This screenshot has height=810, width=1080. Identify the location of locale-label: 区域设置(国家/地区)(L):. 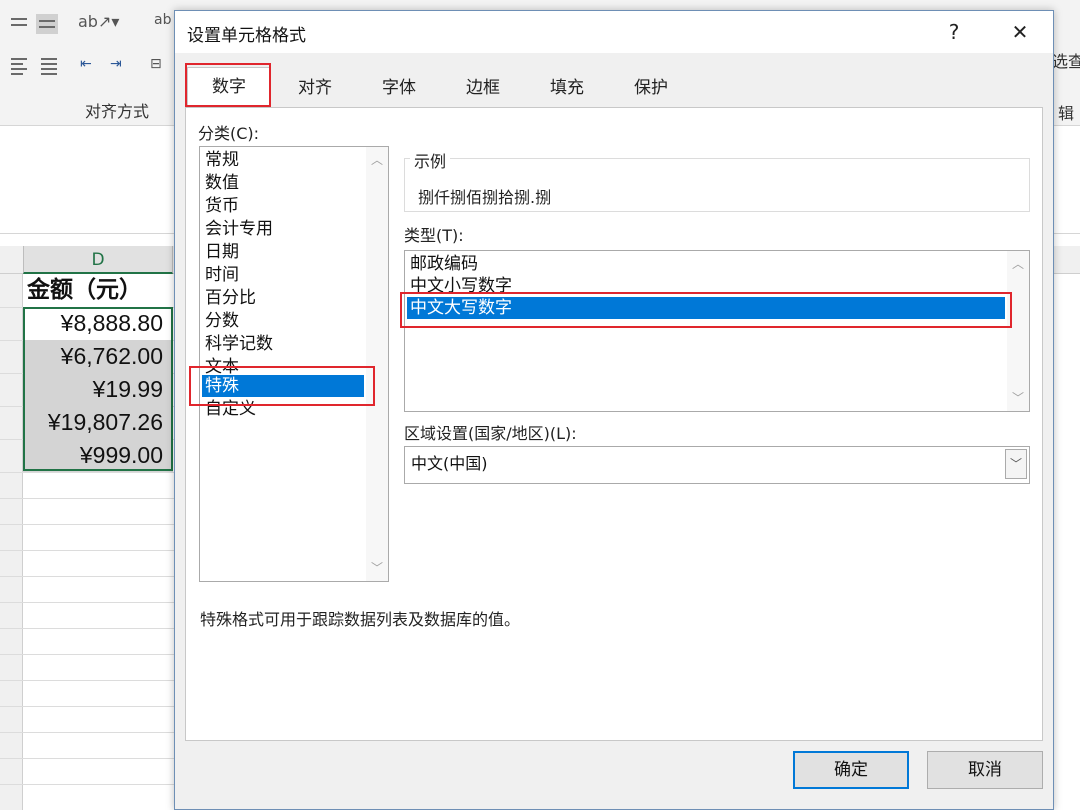
(490, 433).